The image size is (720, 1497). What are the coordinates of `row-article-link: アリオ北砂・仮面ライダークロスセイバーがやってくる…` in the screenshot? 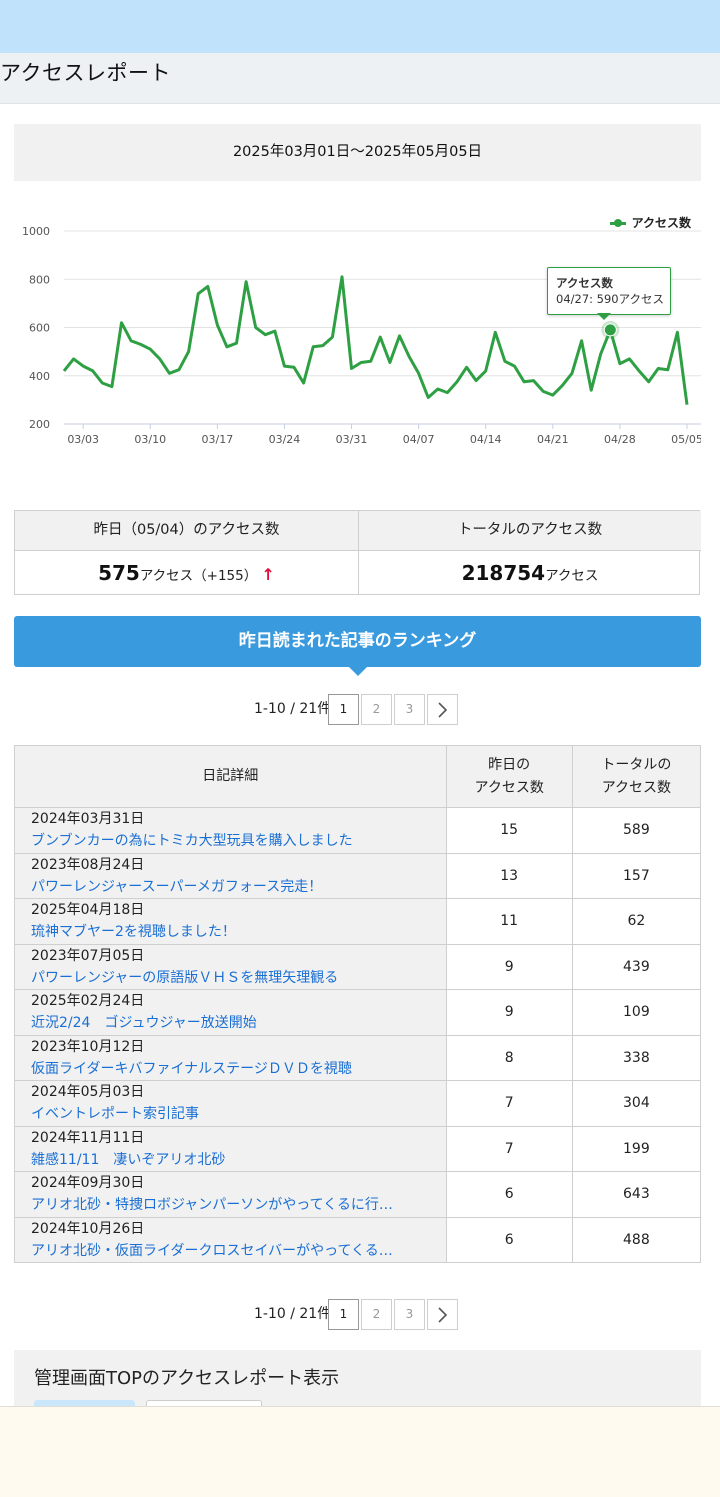 It's located at (226, 1251).